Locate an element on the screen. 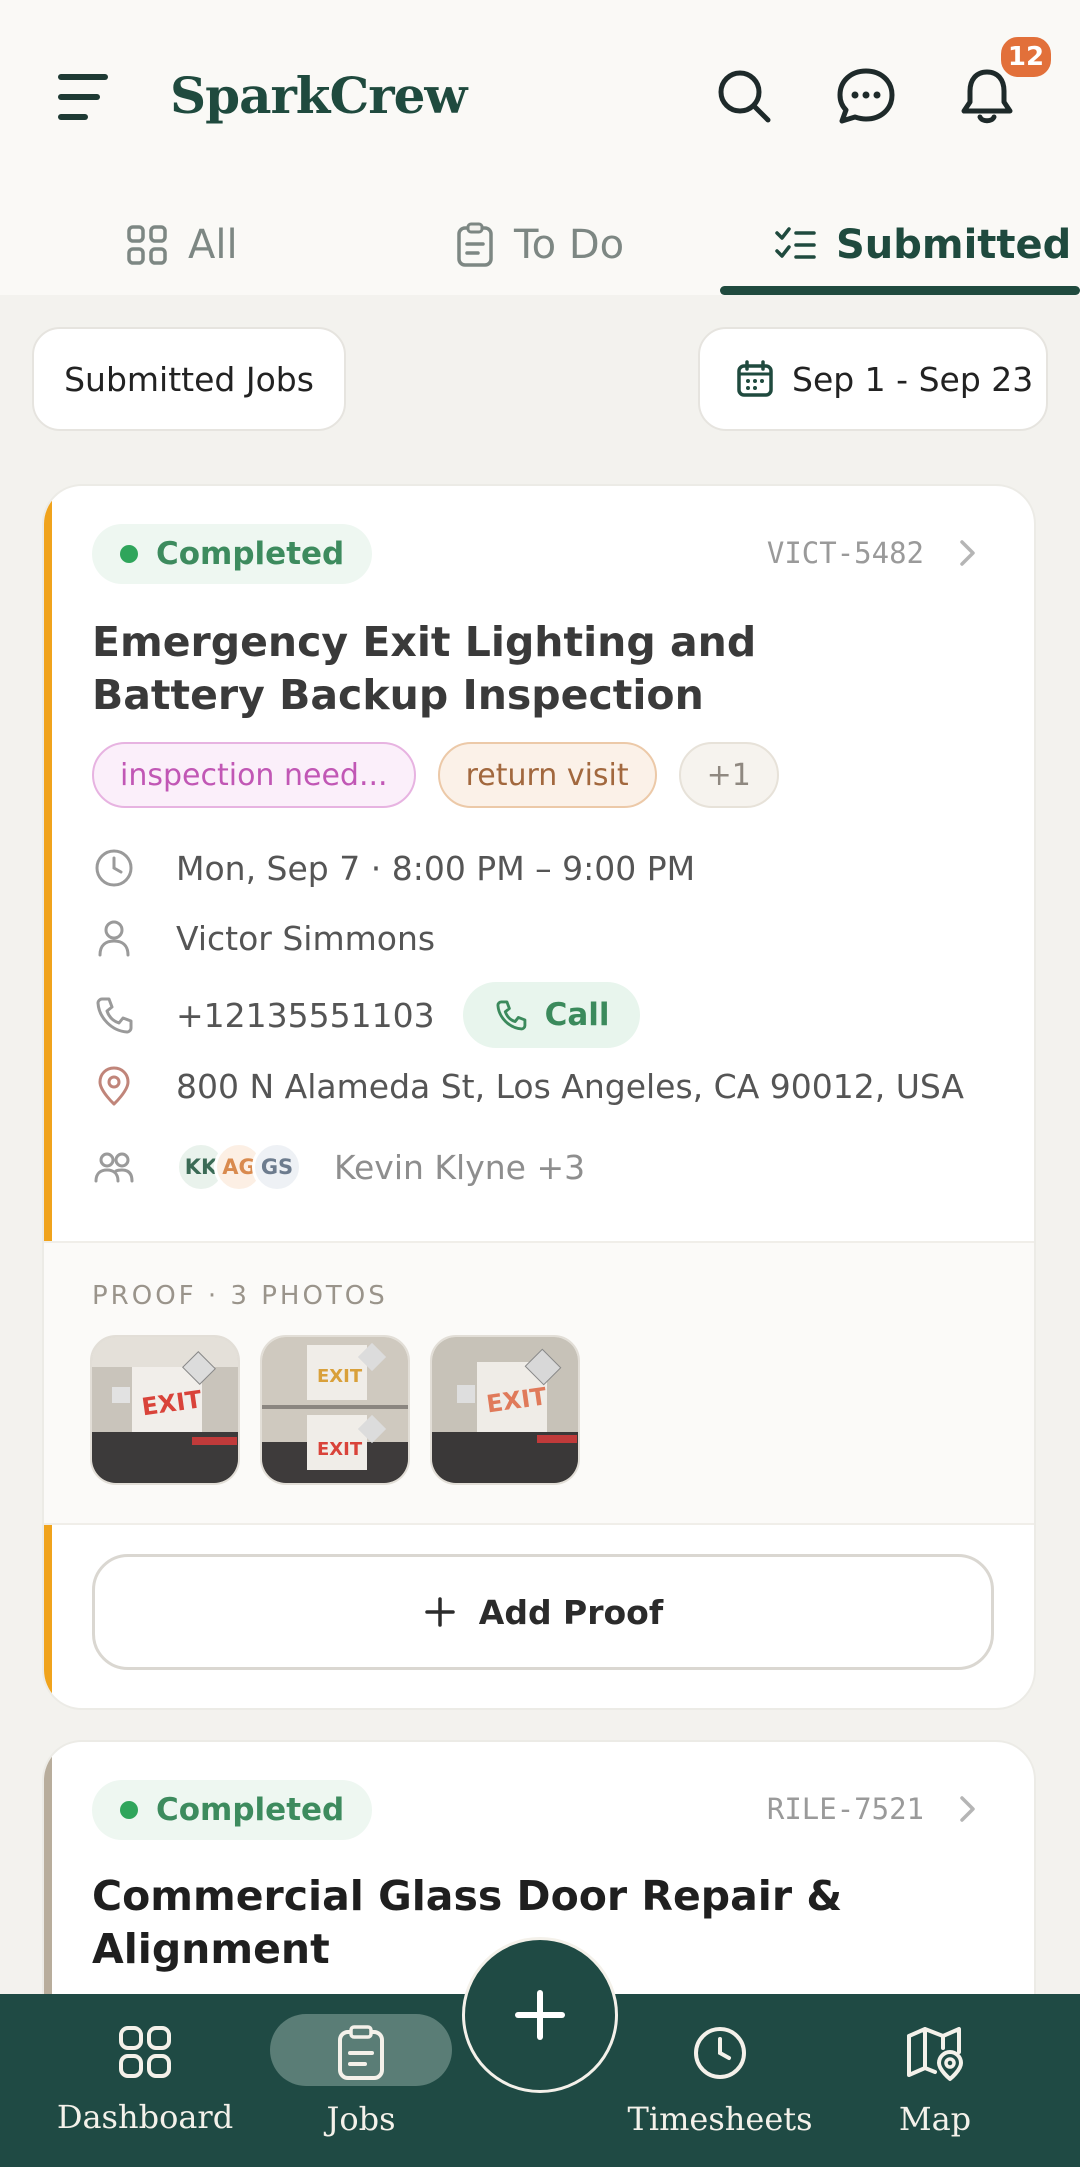 This screenshot has width=1080, height=2167. nav-timesheets: Timesheets is located at coordinates (720, 2080).